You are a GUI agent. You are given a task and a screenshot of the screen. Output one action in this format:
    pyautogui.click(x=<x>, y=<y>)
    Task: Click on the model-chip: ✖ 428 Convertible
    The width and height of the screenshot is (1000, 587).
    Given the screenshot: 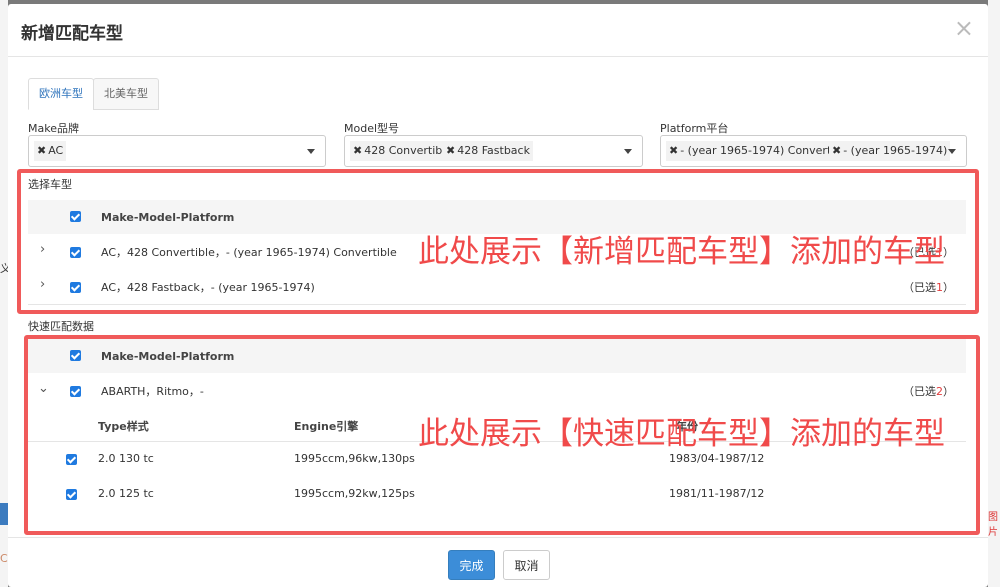 What is the action you would take?
    pyautogui.click(x=403, y=151)
    